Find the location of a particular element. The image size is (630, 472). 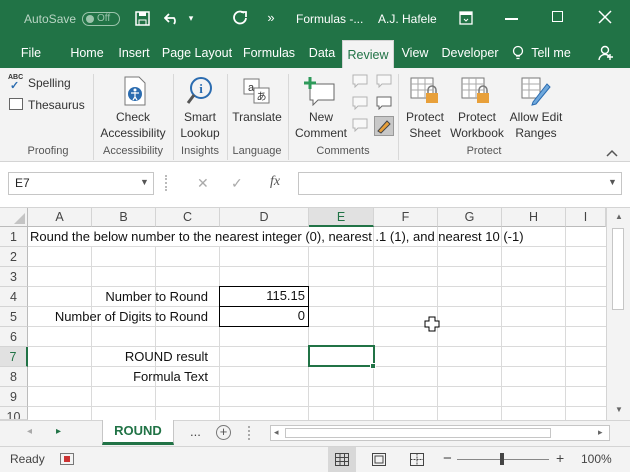

more-commands-icon: » is located at coordinates (271, 17).